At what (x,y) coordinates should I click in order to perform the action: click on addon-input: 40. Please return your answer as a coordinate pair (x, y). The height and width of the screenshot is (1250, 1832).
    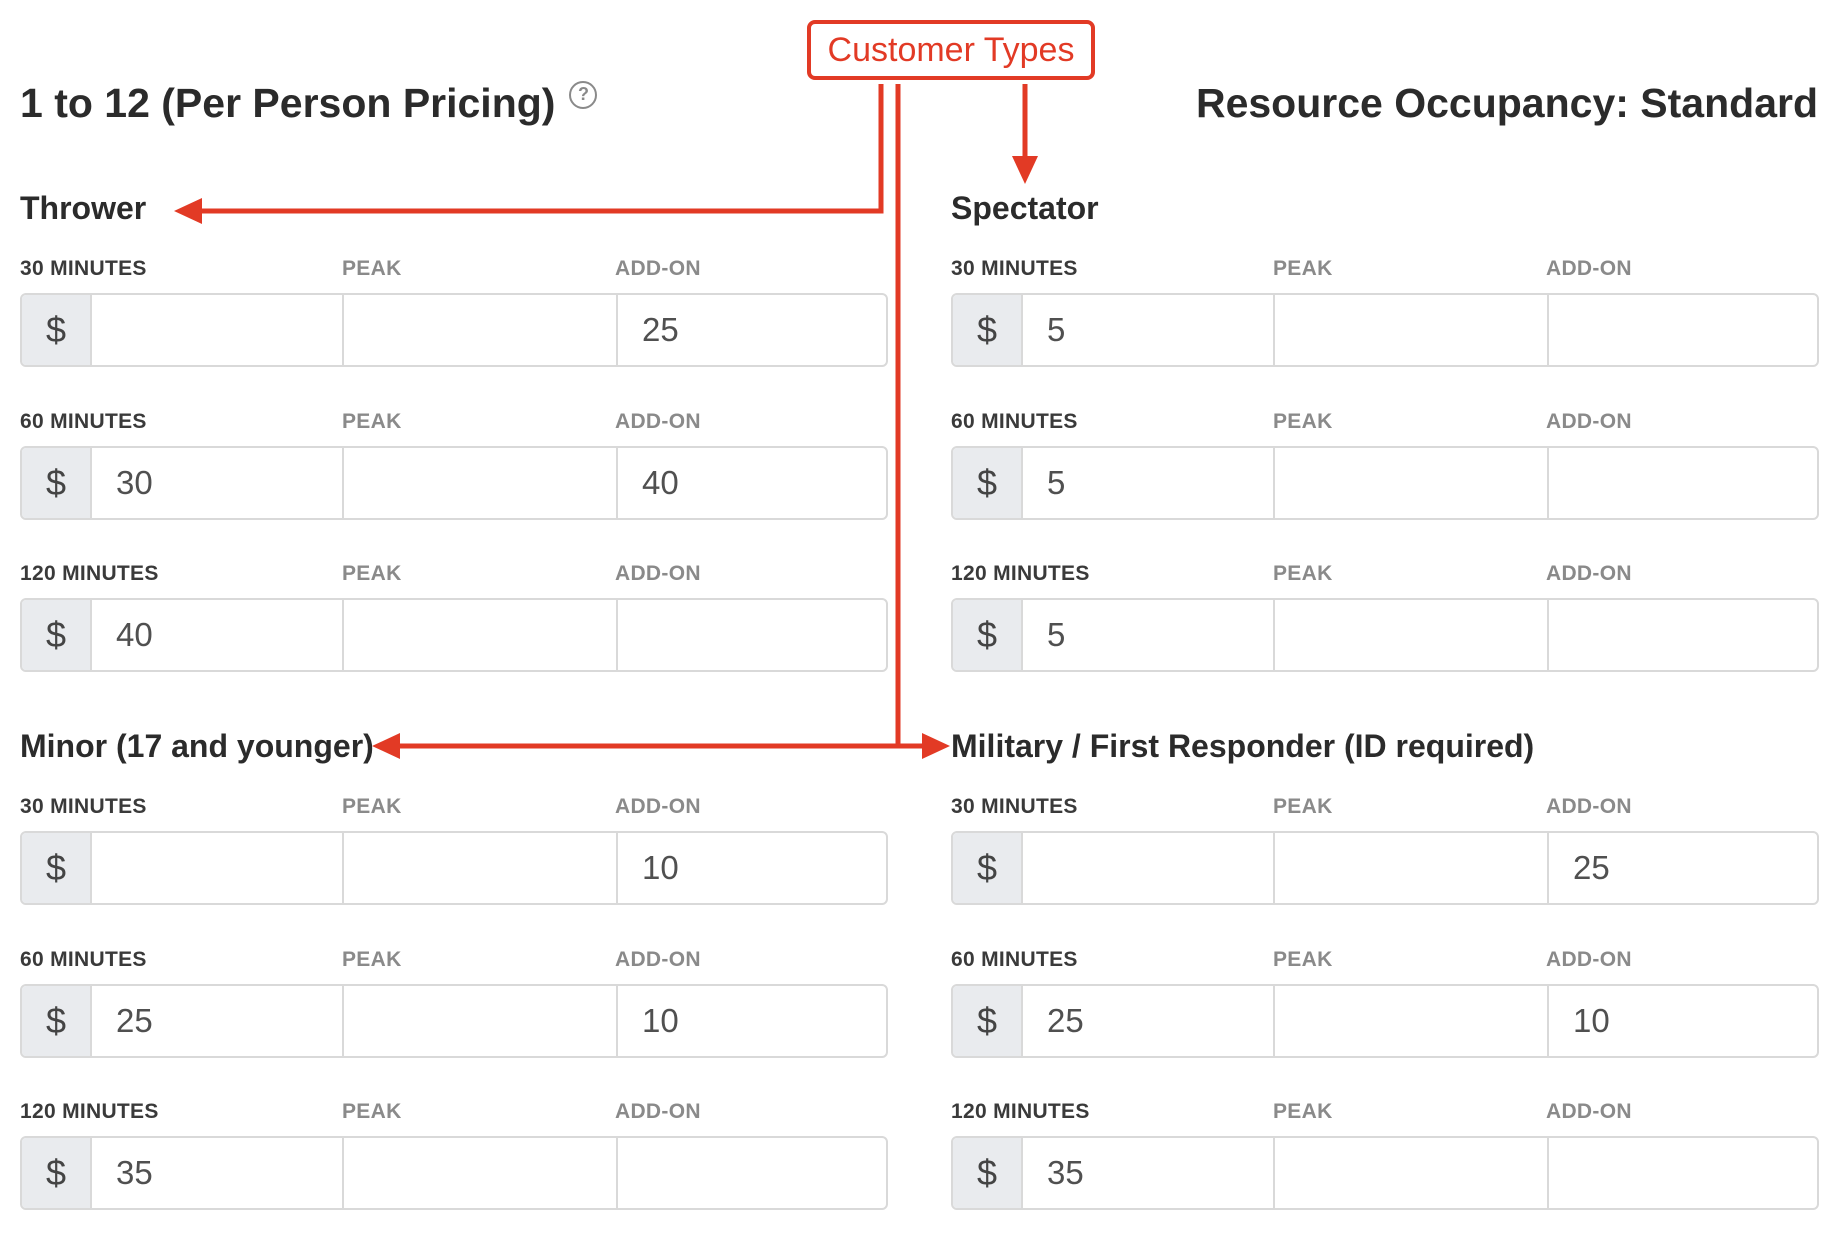
    Looking at the image, I should click on (752, 483).